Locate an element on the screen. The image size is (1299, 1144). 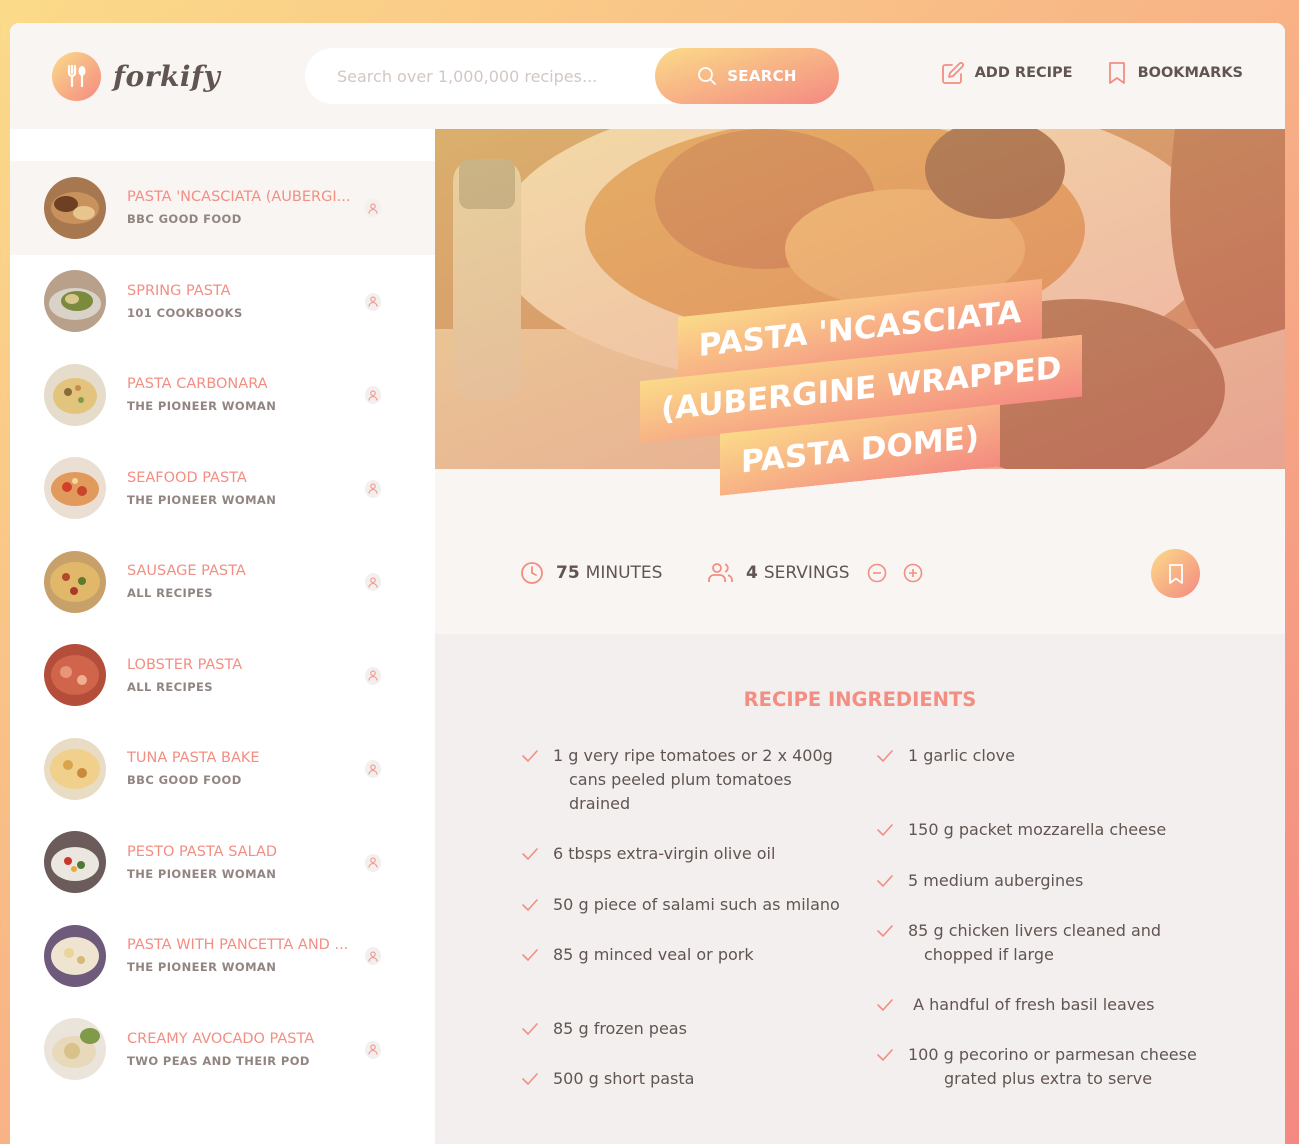
result-publisher: 101 COOKBOOKS is located at coordinates (185, 312).